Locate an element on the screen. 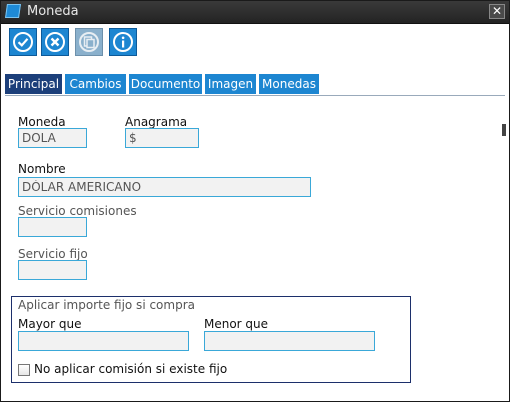 The width and height of the screenshot is (510, 402). no-aplicar-comision-checkbox is located at coordinates (24, 370).